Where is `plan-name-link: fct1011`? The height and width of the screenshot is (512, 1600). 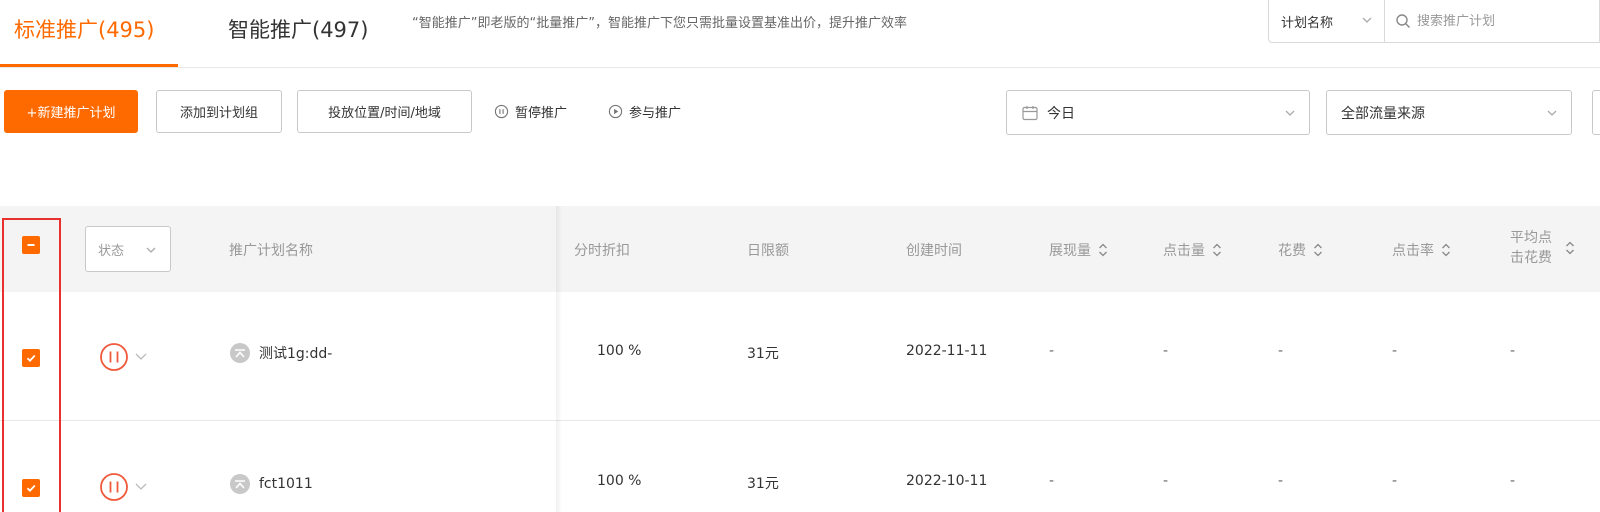 plan-name-link: fct1011 is located at coordinates (271, 484).